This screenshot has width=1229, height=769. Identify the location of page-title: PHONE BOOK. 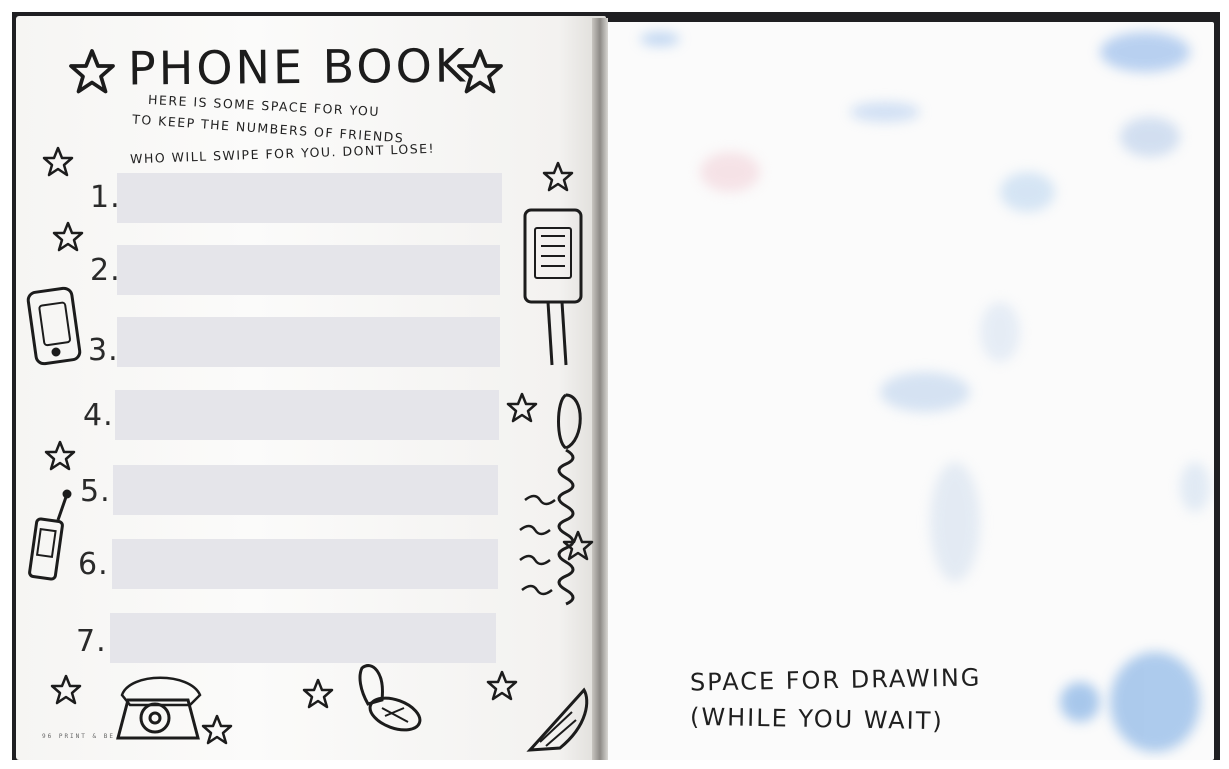
(298, 67).